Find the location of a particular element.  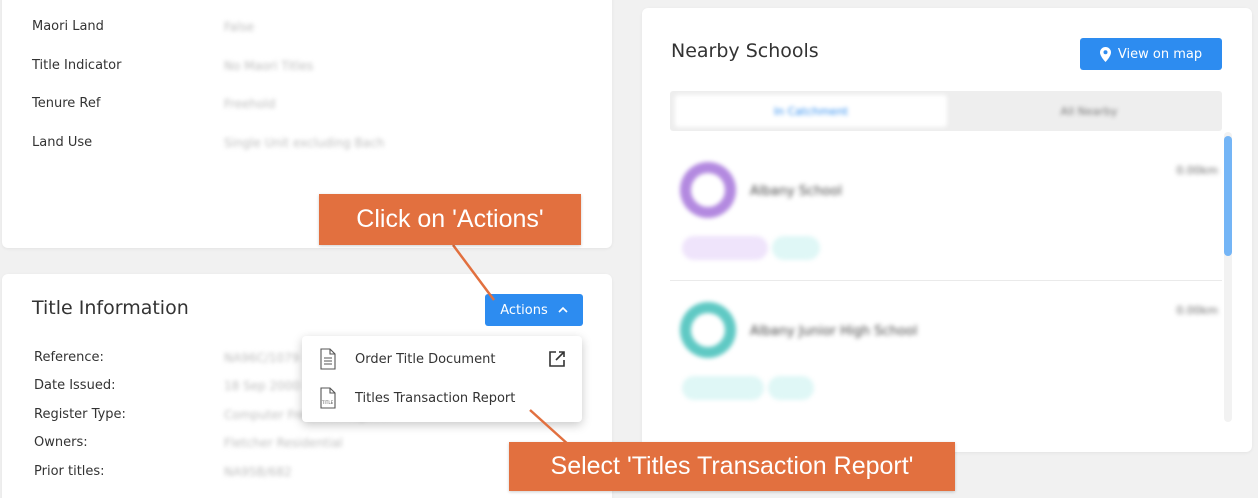

chevron-up-icon is located at coordinates (563, 309).